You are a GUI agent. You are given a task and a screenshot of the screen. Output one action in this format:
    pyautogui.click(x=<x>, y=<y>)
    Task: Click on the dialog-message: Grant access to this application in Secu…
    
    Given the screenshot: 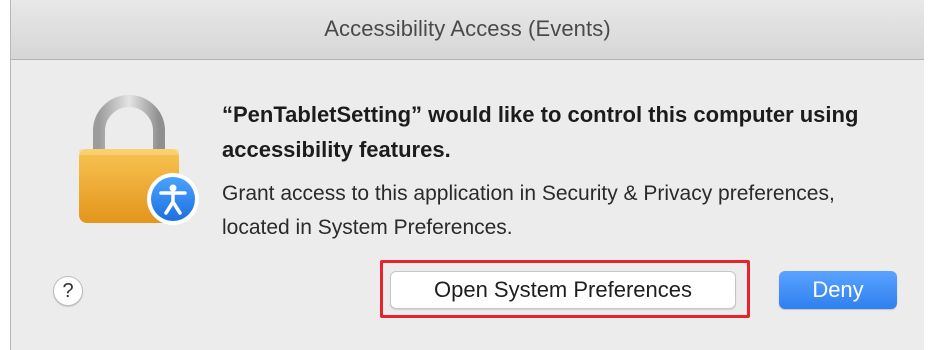 What is the action you would take?
    pyautogui.click(x=528, y=210)
    